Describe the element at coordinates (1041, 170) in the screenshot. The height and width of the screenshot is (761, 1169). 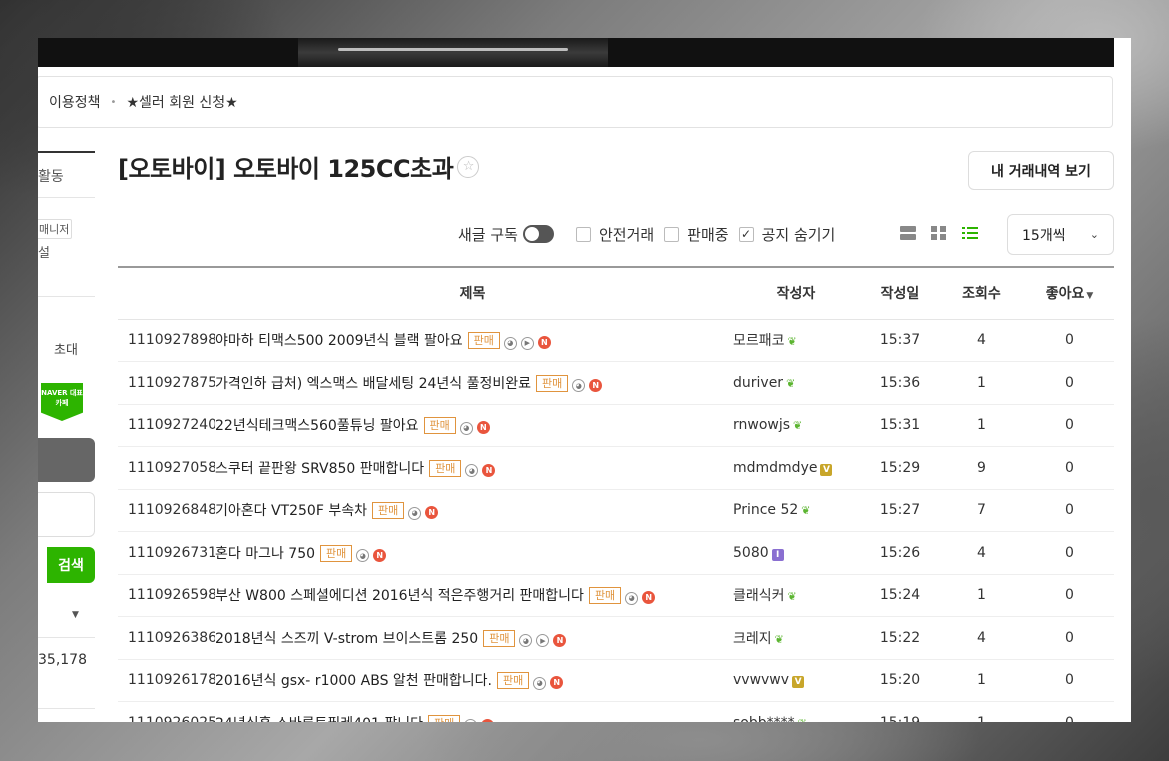
I see `trade-history-button: 내 거래내역 보기` at that location.